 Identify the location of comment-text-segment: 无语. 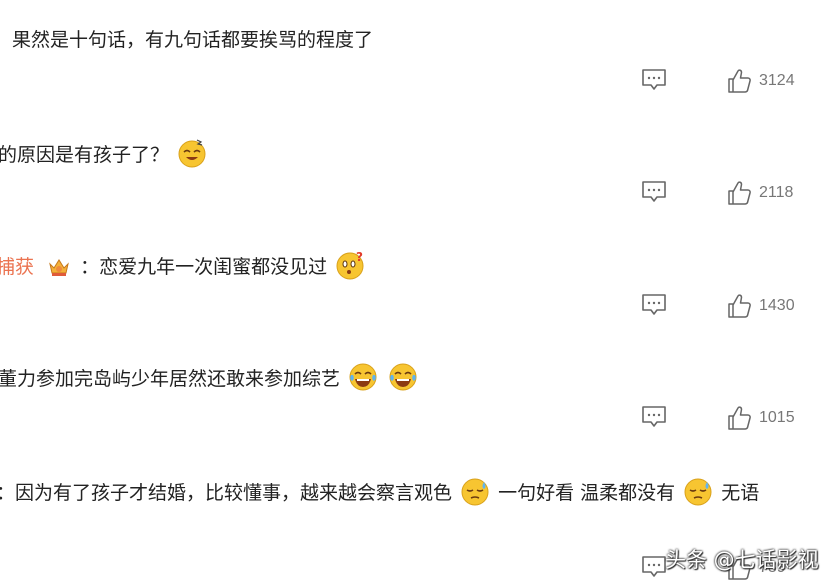
(740, 493).